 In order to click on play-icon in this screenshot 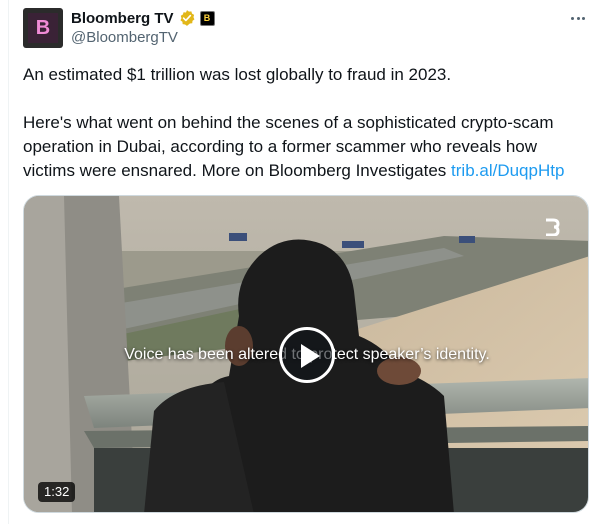, I will do `click(310, 356)`.